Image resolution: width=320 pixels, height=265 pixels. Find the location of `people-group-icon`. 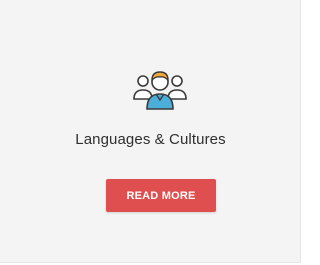

people-group-icon is located at coordinates (160, 88).